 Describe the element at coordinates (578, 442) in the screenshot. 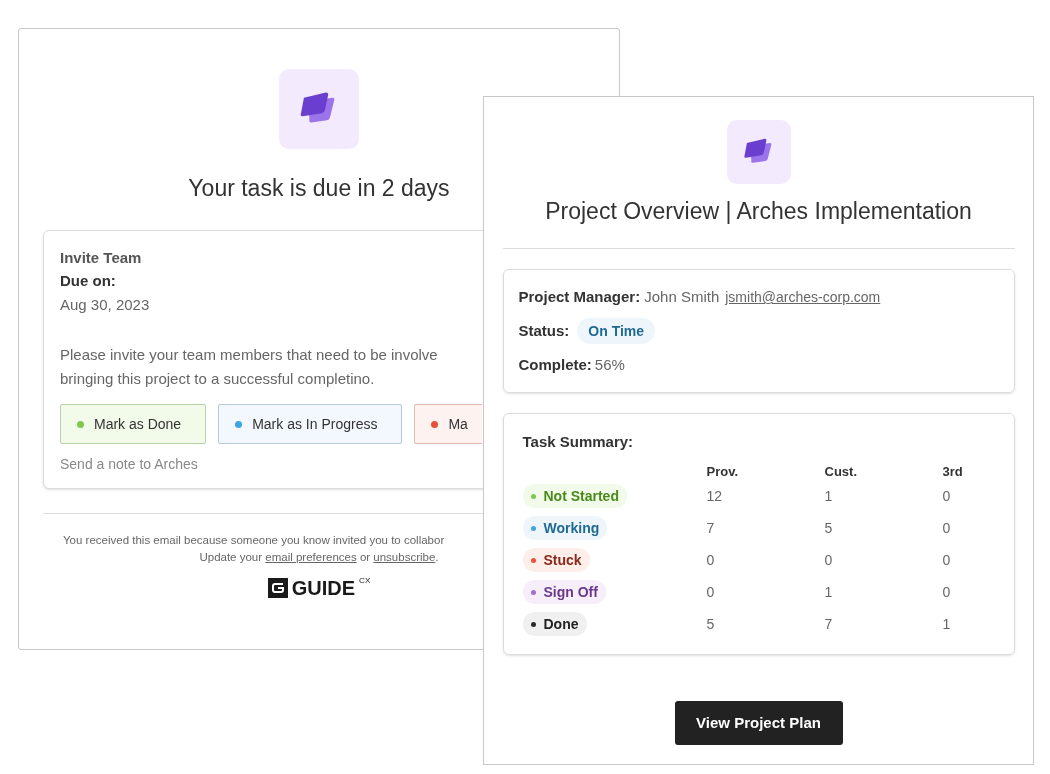

I see `summary-title: Task Summary:` at that location.